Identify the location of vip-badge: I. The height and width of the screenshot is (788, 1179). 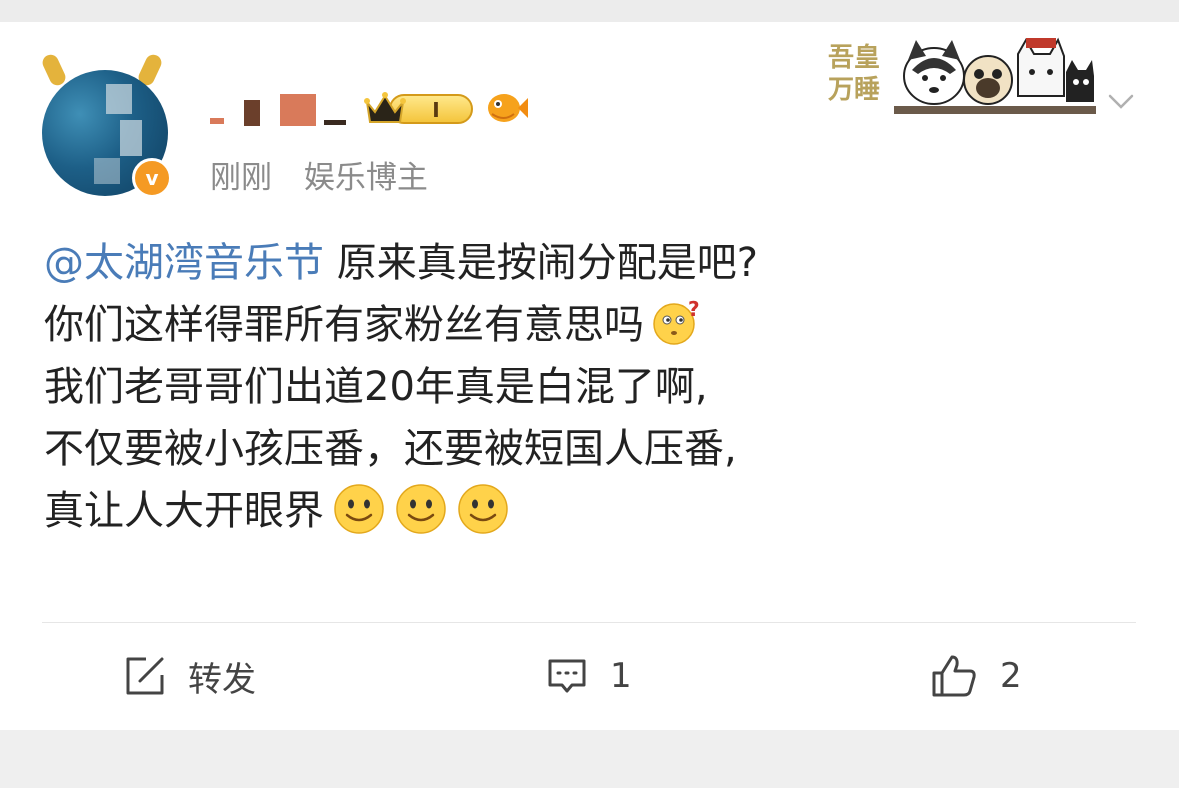
(419, 108).